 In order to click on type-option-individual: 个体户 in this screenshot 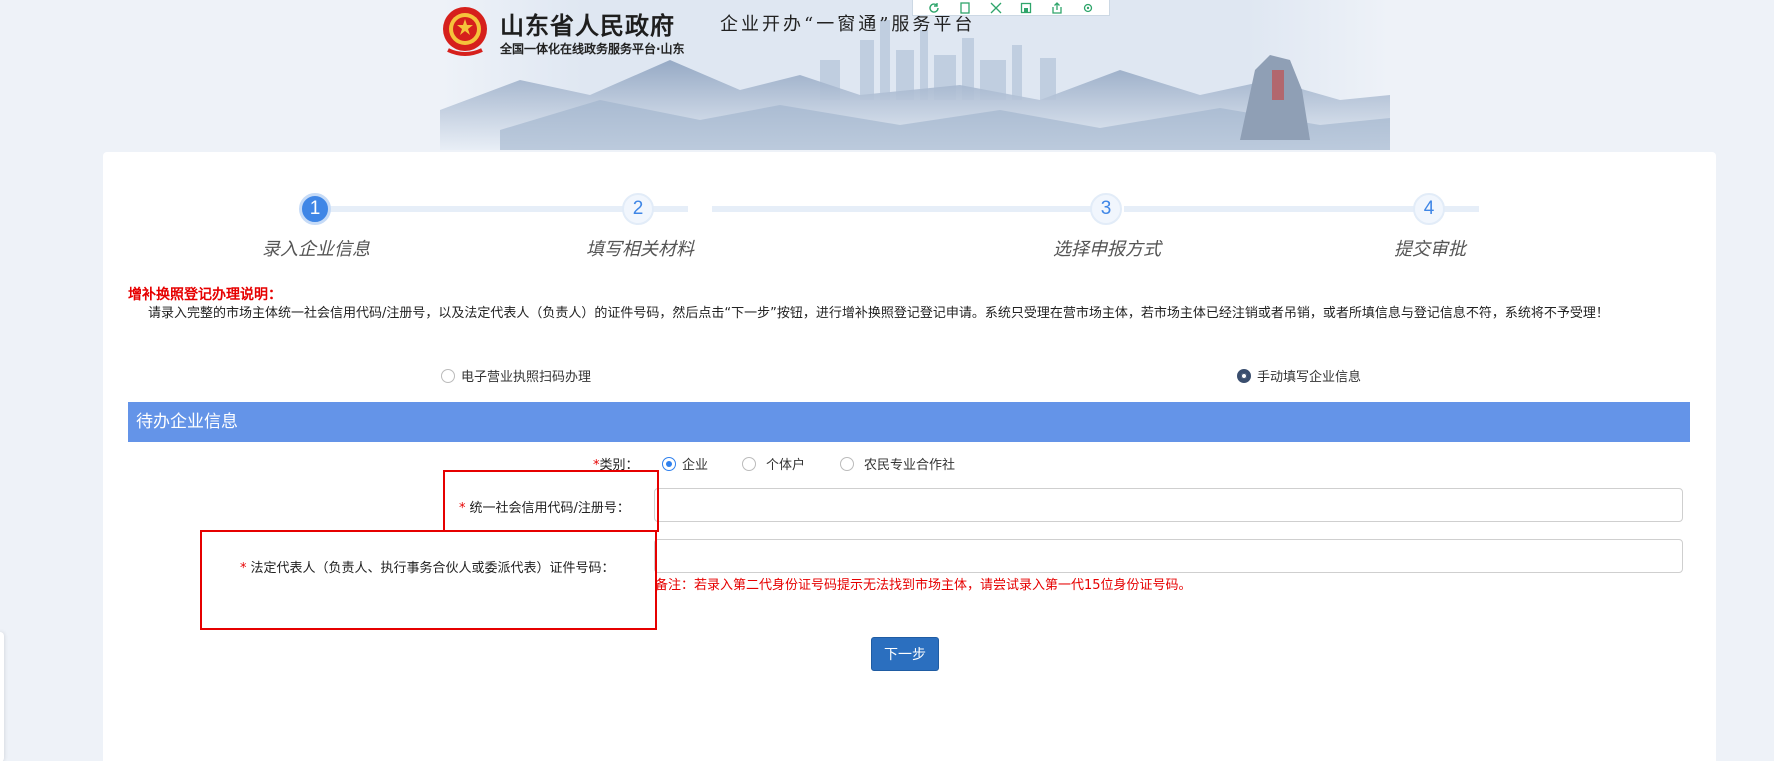, I will do `click(773, 463)`.